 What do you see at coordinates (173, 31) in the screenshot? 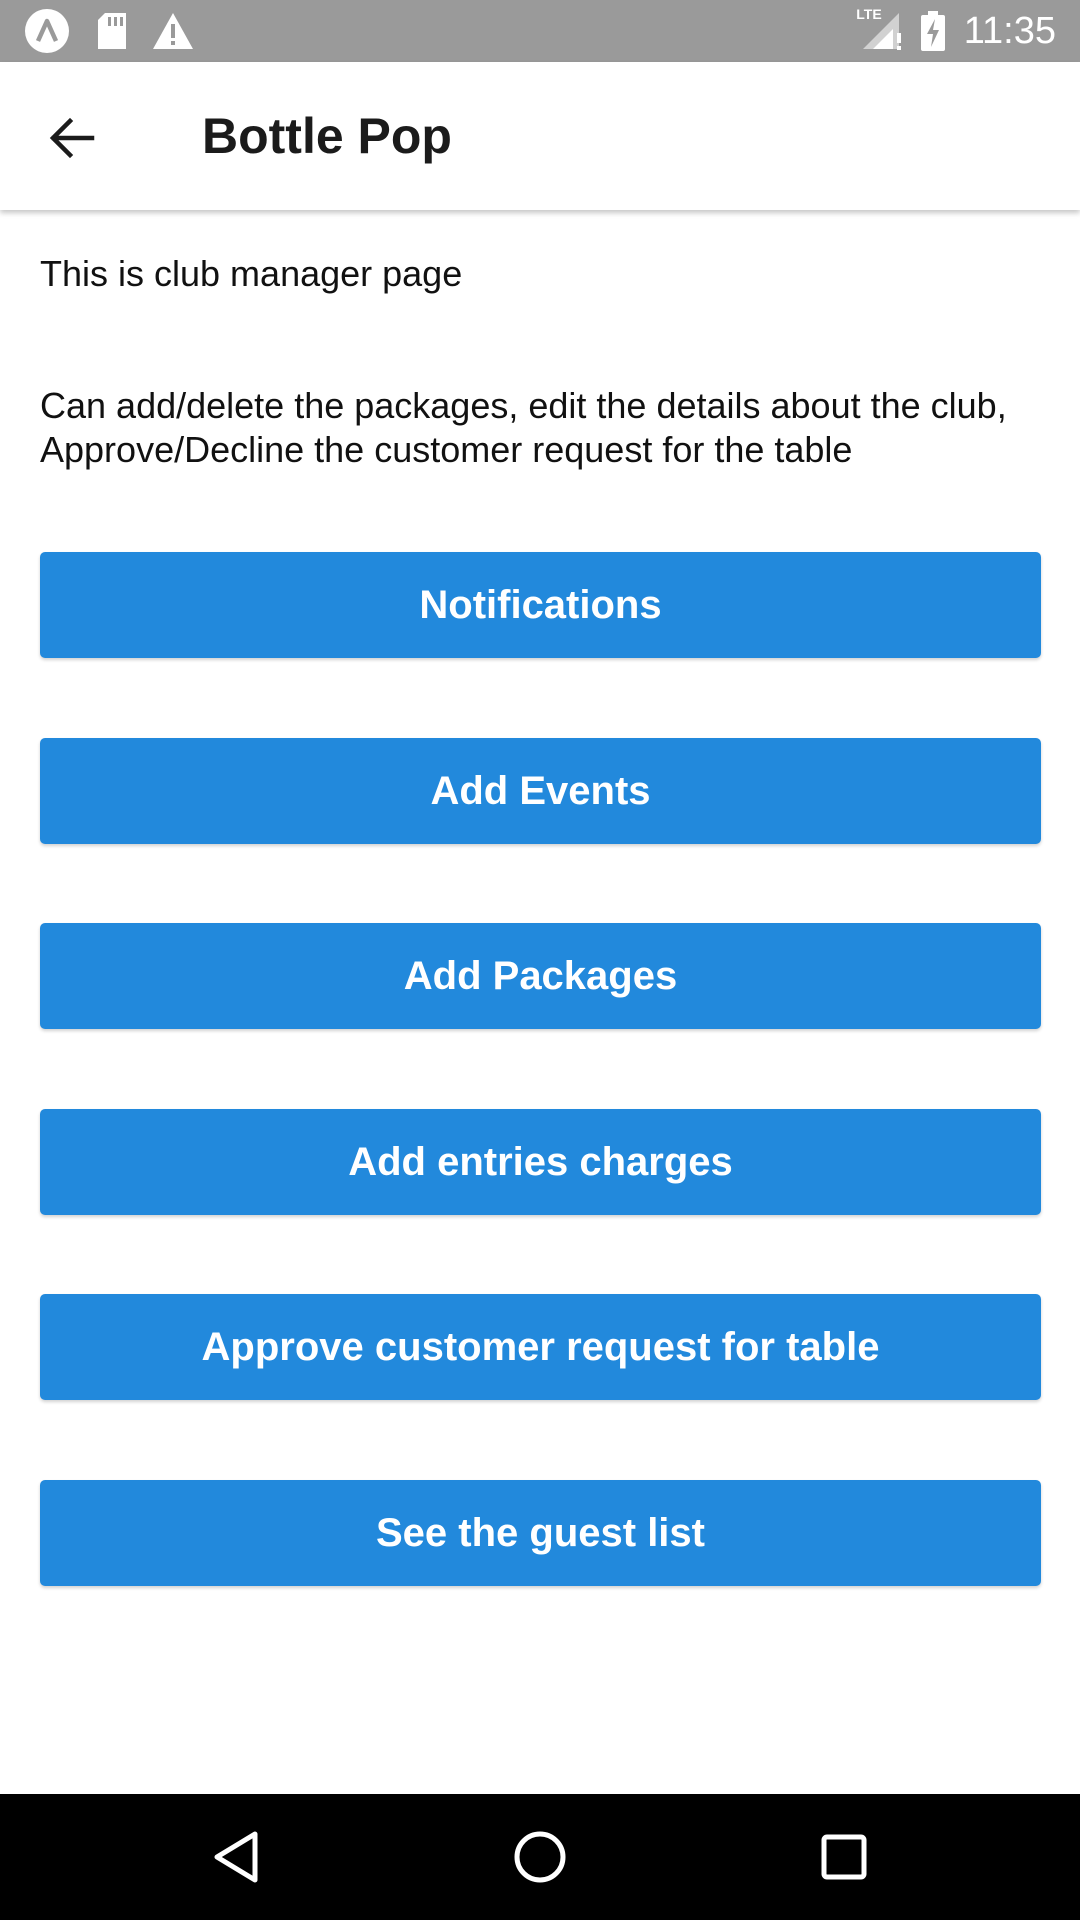
I see `warning-icon` at bounding box center [173, 31].